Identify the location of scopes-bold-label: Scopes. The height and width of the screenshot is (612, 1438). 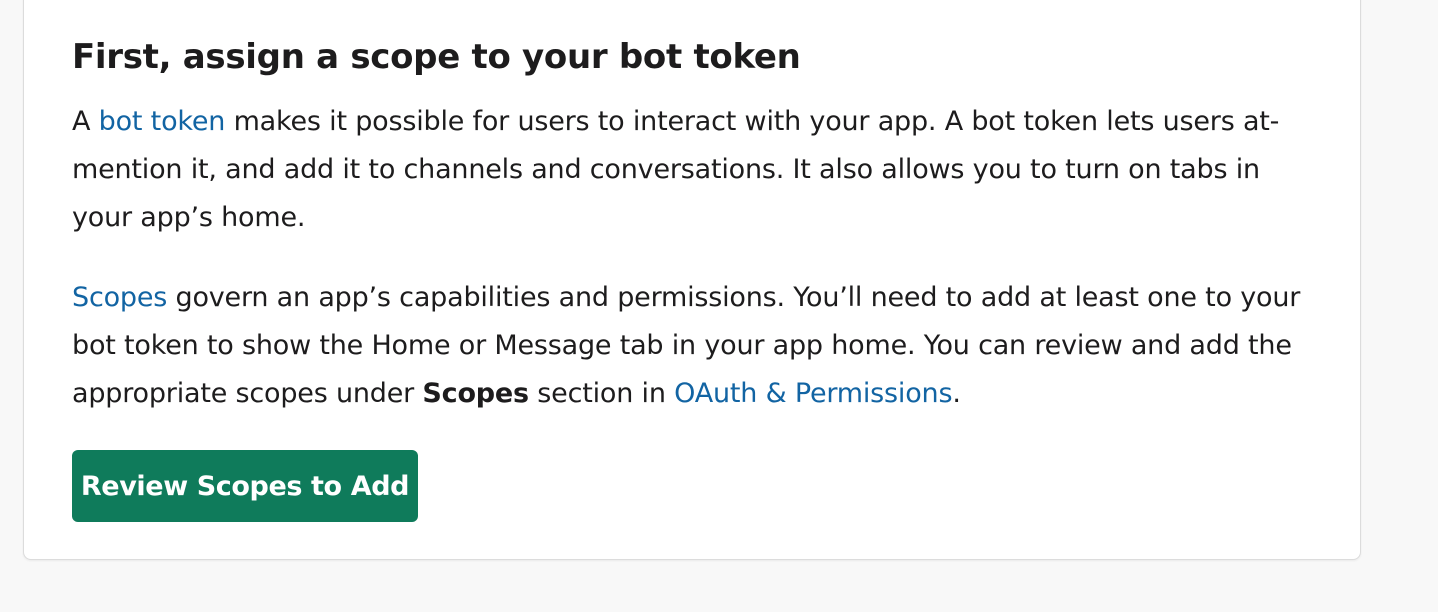
(475, 393).